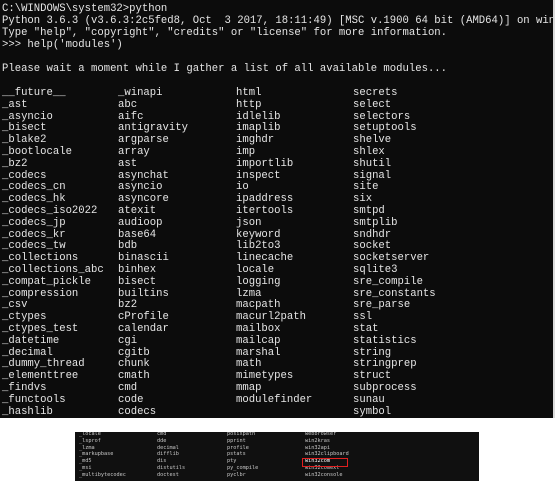 The height and width of the screenshot is (481, 555). I want to click on module-name: importlib, so click(265, 163).